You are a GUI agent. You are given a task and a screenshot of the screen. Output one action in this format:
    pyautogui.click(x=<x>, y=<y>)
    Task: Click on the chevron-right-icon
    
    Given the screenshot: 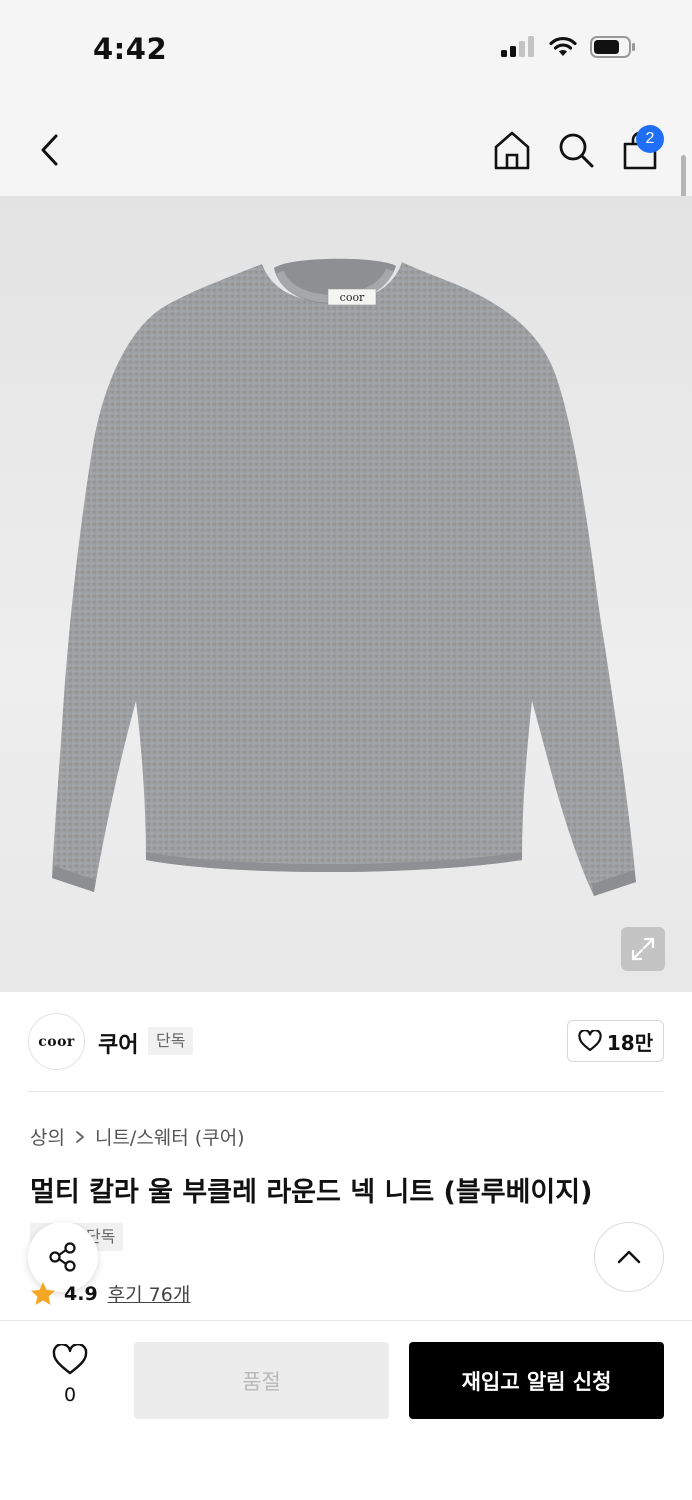 What is the action you would take?
    pyautogui.click(x=80, y=1136)
    